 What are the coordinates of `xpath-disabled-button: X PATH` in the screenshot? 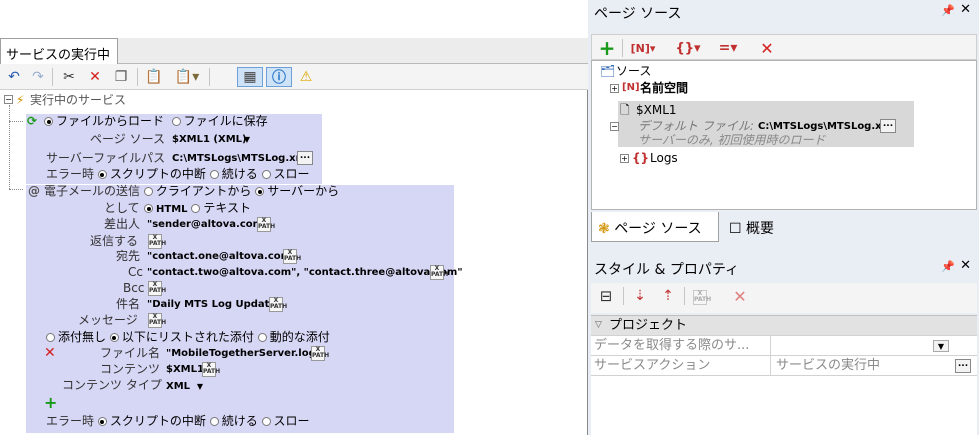 It's located at (702, 297).